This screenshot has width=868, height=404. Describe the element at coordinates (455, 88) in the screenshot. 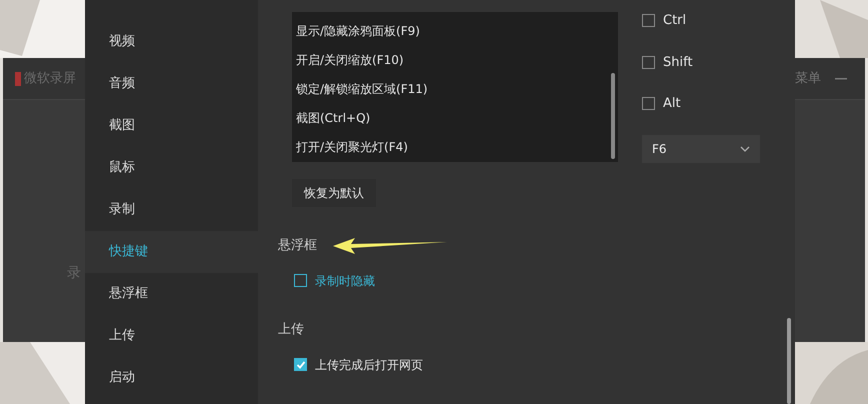

I see `list-item: 锁定/解锁缩放区域(F11)` at that location.